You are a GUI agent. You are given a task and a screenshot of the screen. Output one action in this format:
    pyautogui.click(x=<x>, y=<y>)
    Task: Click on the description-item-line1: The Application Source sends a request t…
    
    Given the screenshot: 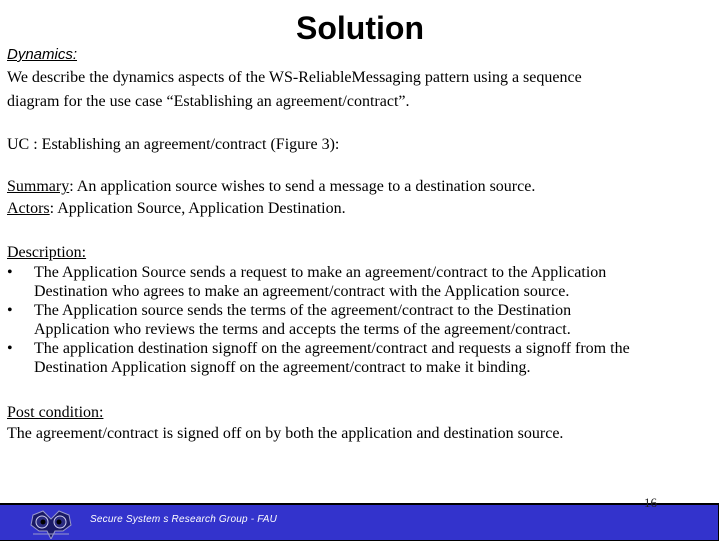 What is the action you would take?
    pyautogui.click(x=320, y=272)
    